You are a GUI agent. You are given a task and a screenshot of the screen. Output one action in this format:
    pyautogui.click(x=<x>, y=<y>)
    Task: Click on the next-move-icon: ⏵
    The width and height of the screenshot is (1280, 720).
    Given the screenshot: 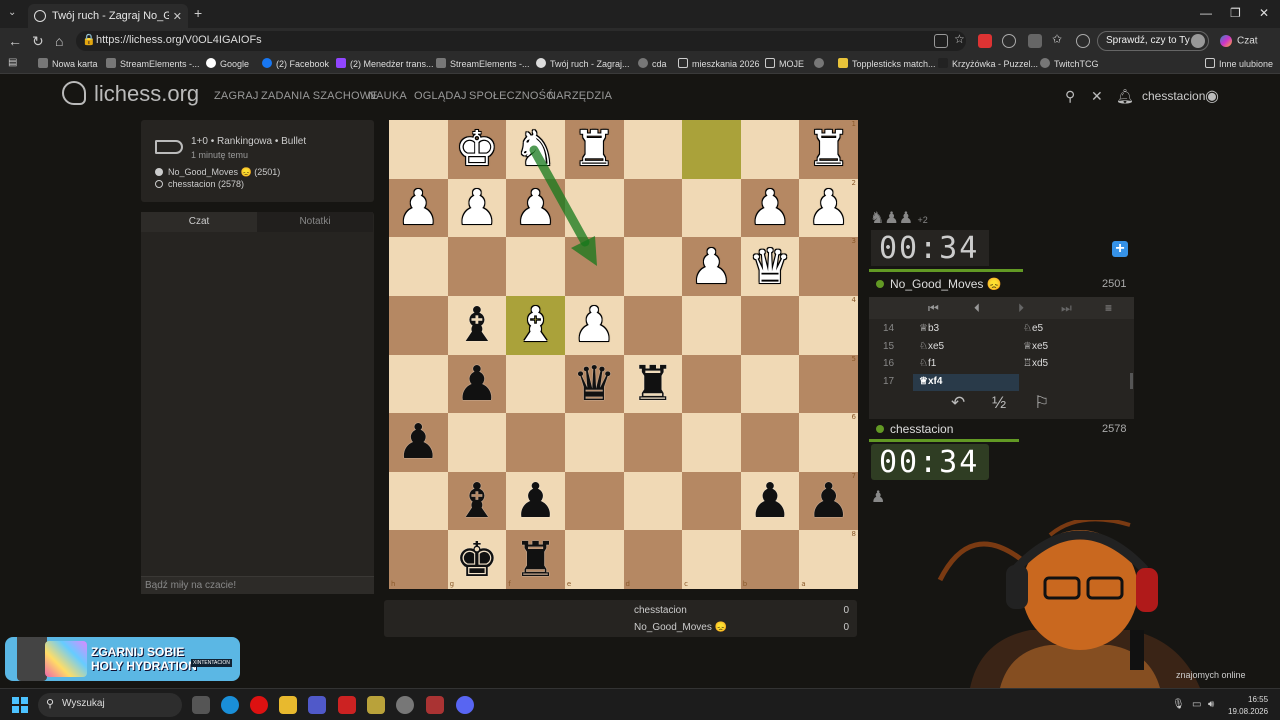 What is the action you would take?
    pyautogui.click(x=1021, y=308)
    